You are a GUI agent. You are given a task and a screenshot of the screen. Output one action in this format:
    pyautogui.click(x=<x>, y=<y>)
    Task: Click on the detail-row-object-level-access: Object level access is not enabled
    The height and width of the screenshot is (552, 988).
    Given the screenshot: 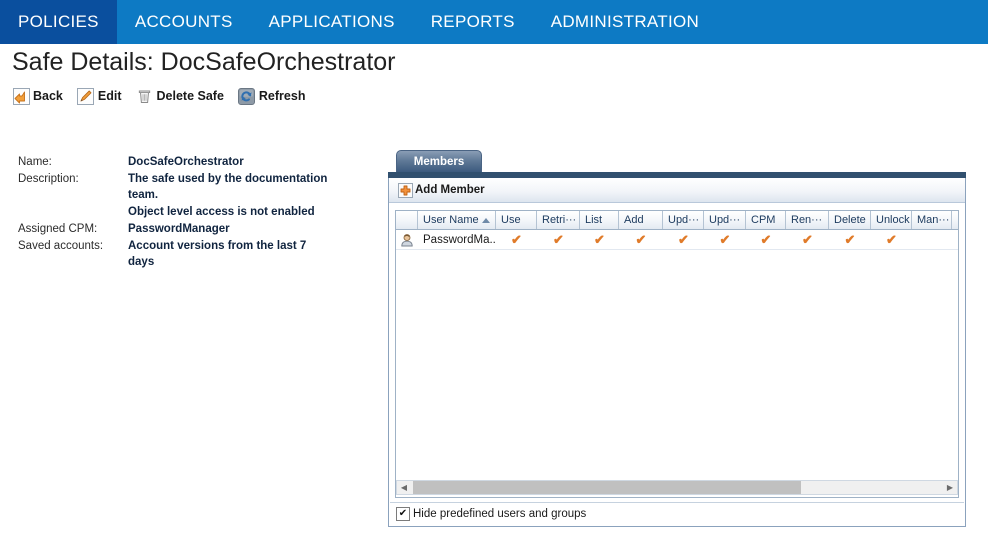 What is the action you would take?
    pyautogui.click(x=198, y=212)
    